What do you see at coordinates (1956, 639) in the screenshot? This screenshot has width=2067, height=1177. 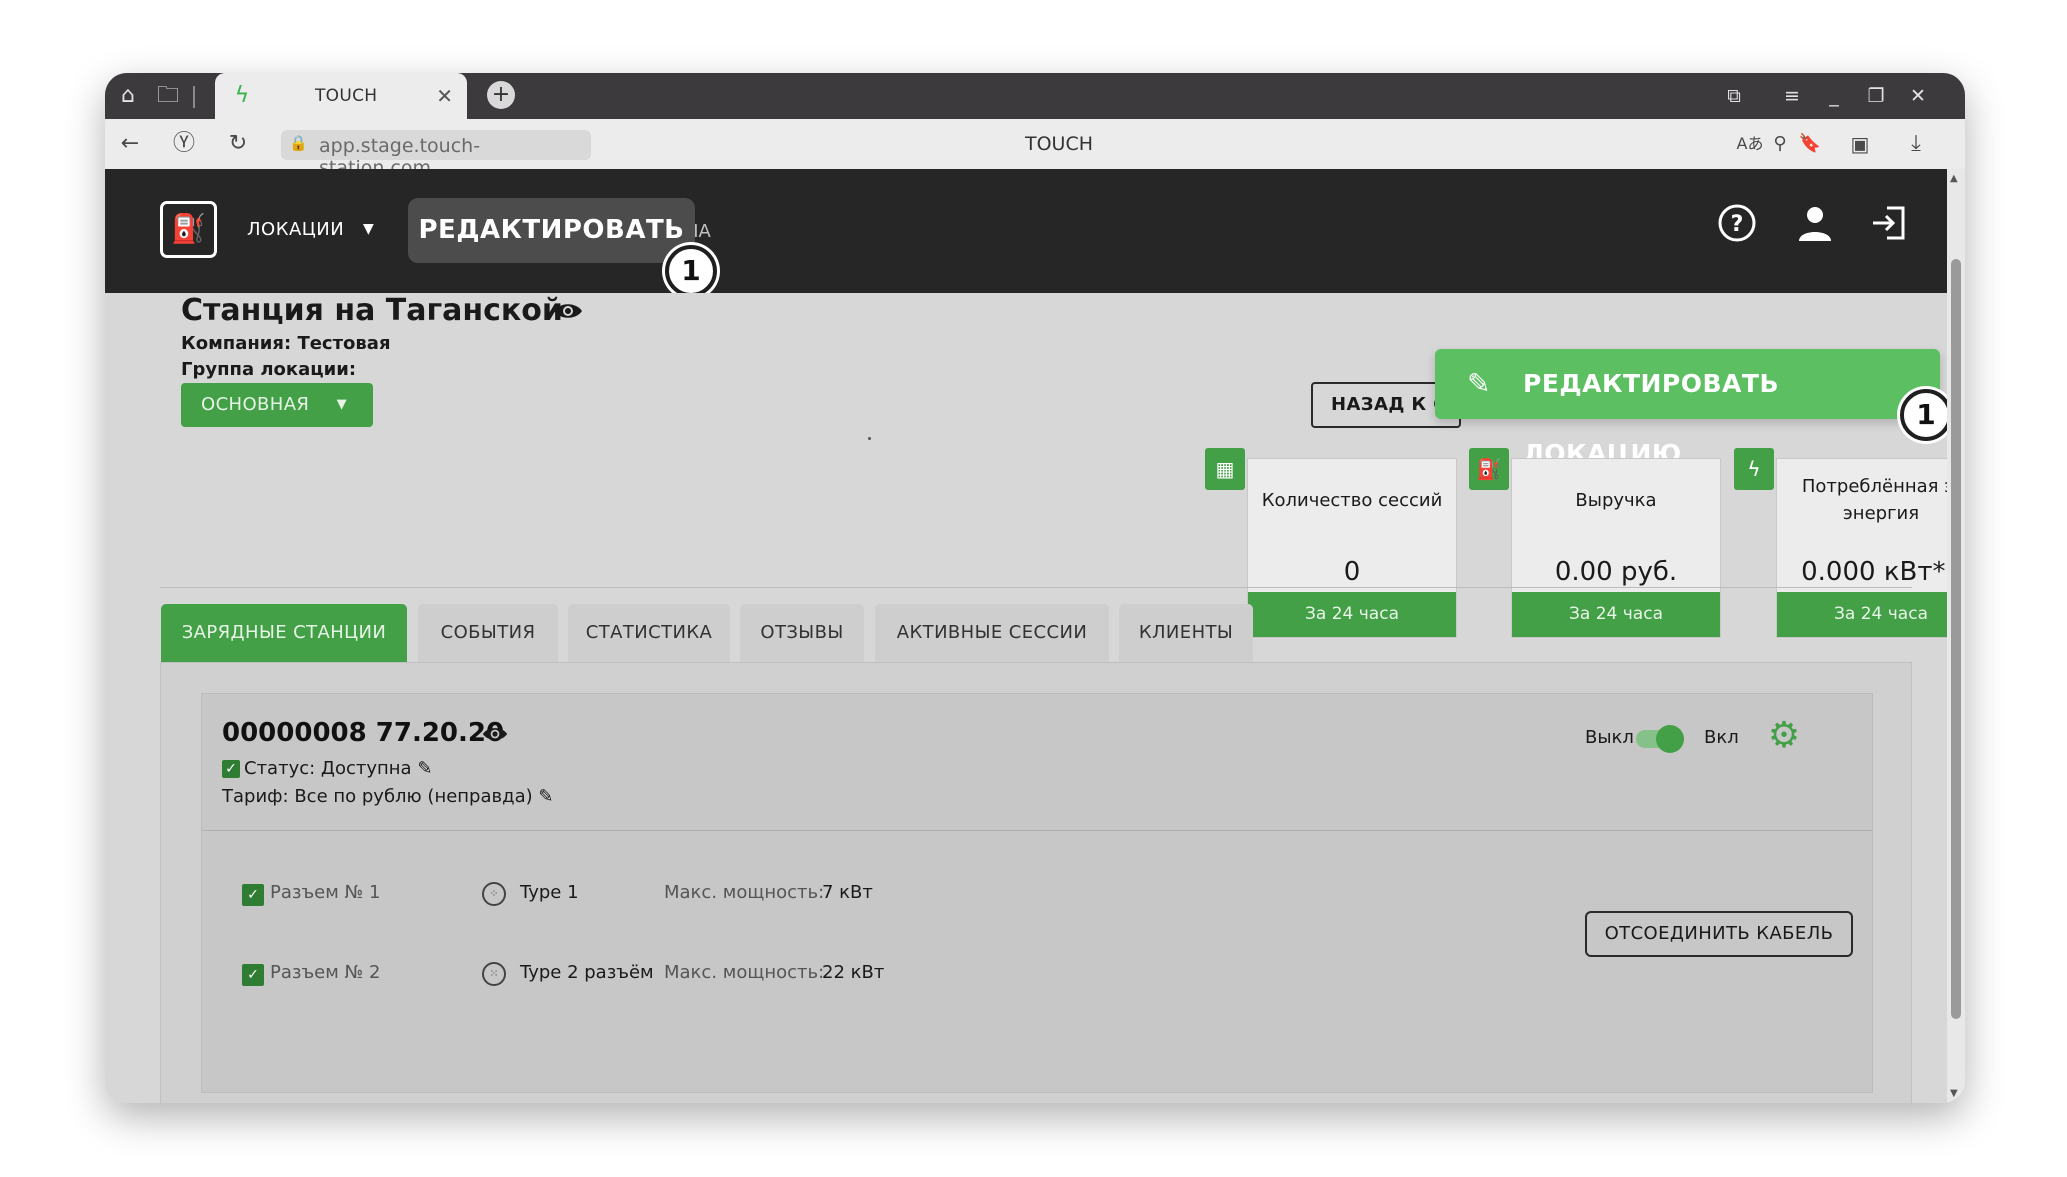 I see `scroll-thumb` at bounding box center [1956, 639].